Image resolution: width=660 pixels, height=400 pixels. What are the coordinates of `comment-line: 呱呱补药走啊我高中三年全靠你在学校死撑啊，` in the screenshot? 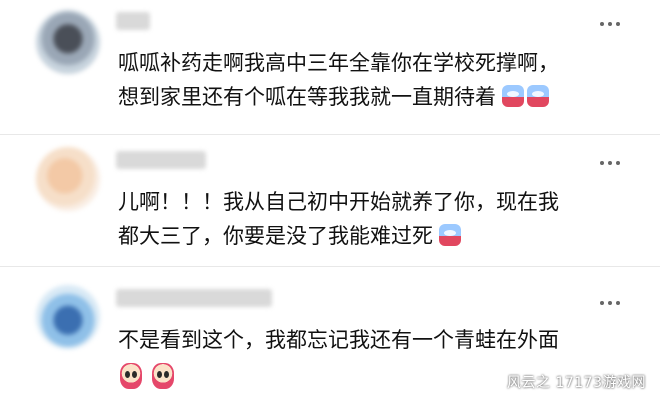 It's located at (338, 63).